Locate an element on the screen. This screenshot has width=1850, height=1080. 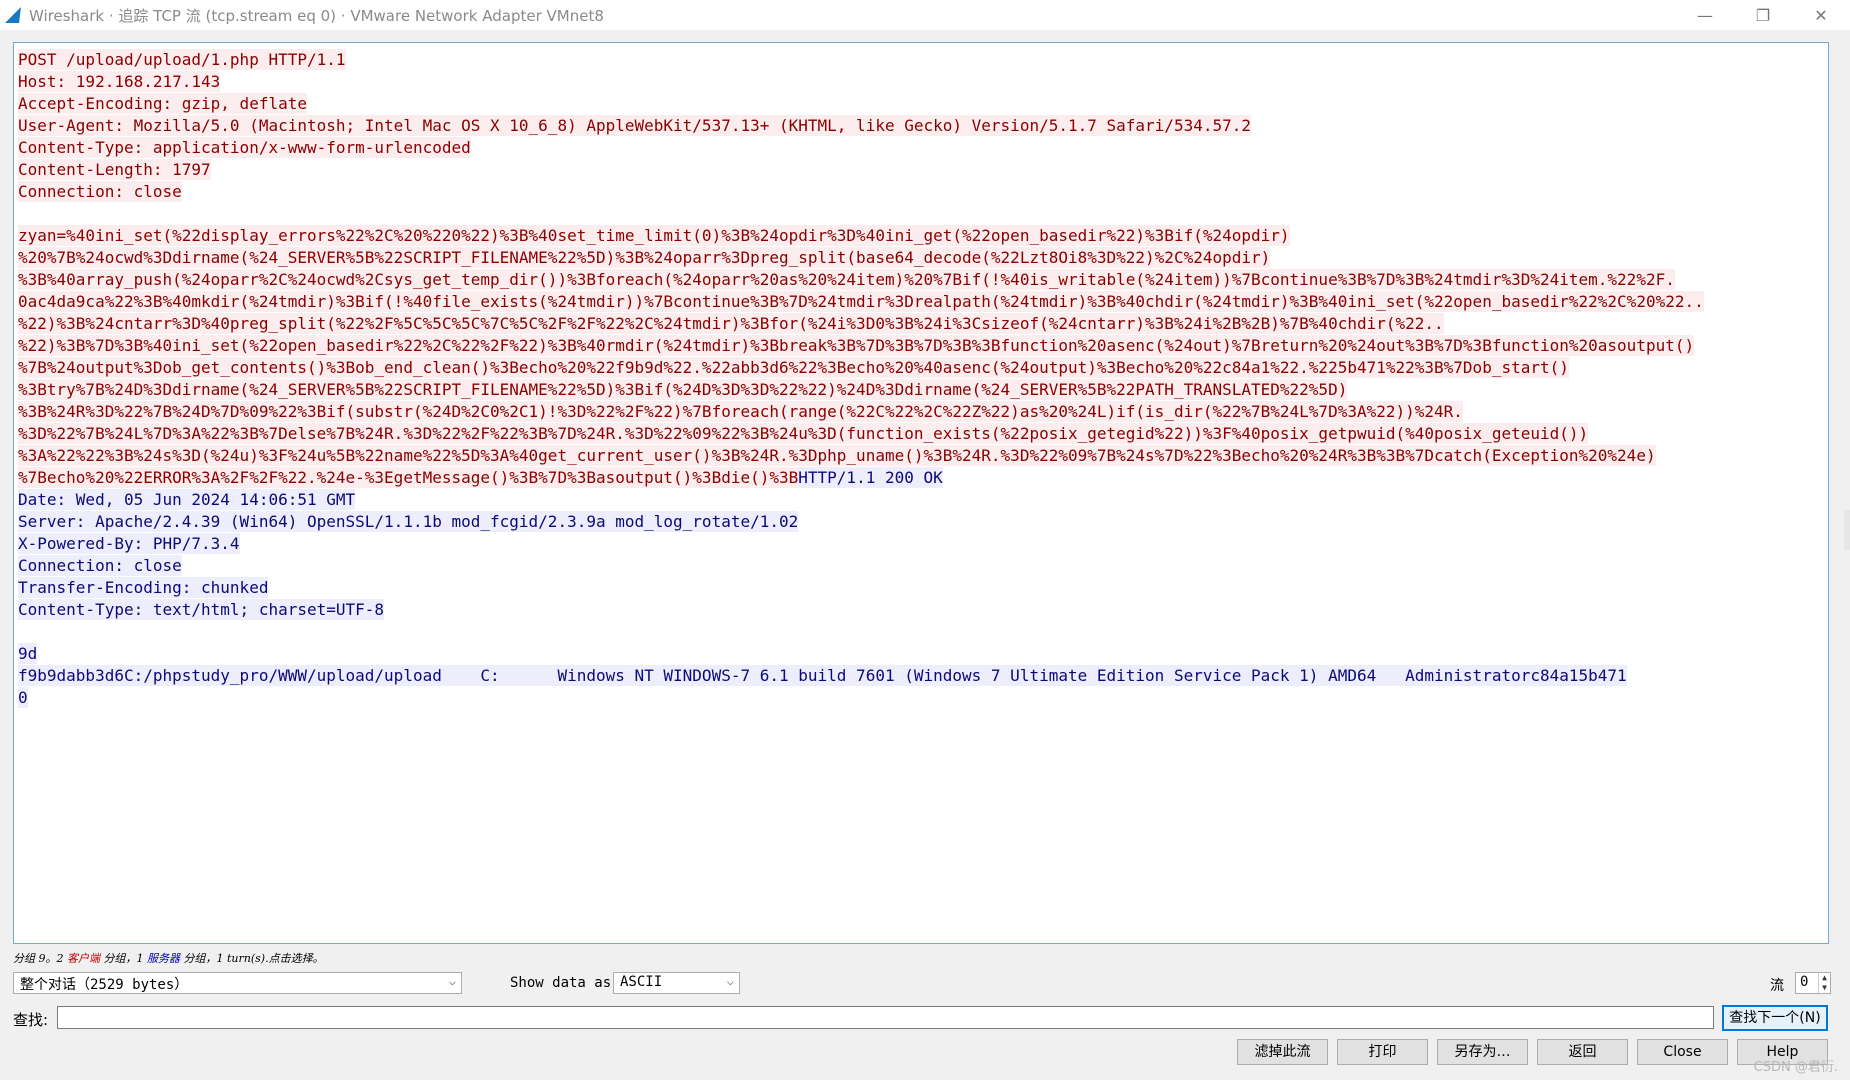
server-header-line: Content-Type: text/html; charset=UTF-8 is located at coordinates (923, 610).